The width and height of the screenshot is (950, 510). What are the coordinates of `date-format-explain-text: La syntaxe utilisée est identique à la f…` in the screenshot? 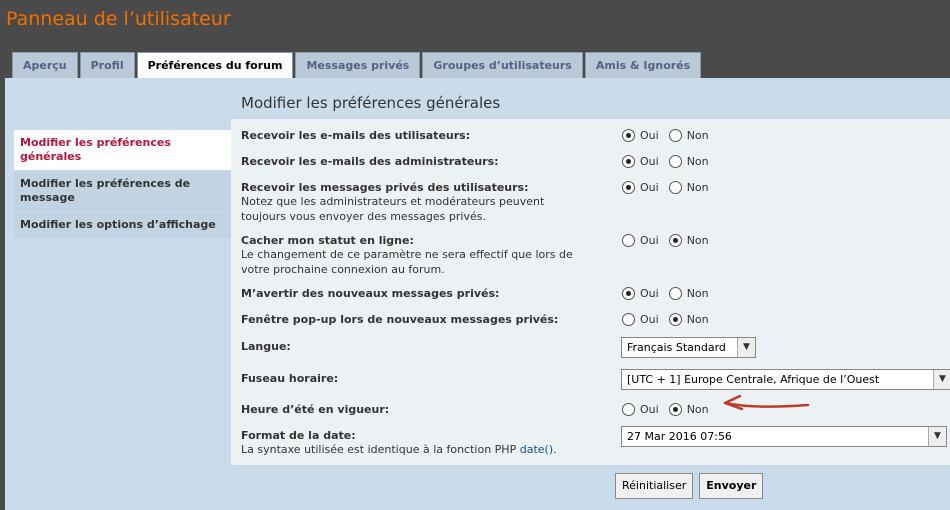 It's located at (380, 449).